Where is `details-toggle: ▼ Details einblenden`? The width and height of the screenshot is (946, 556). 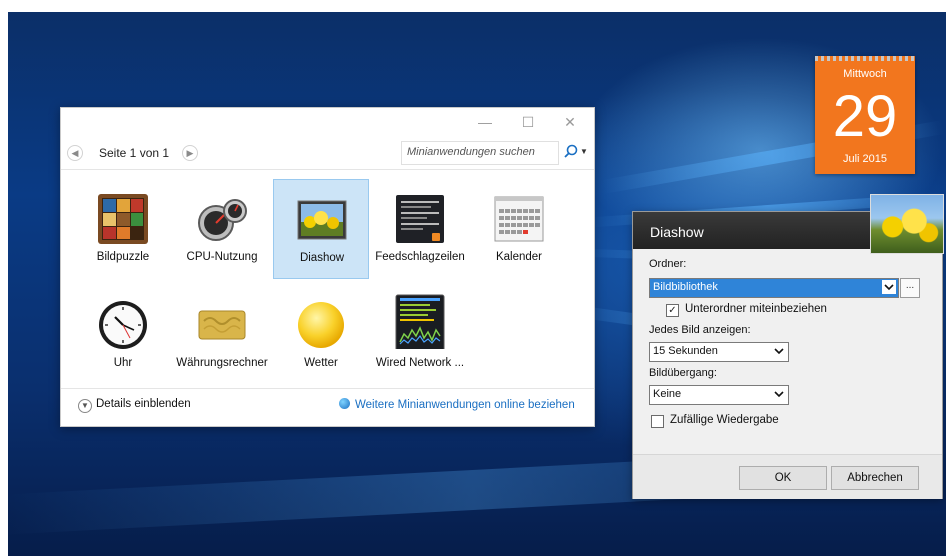 details-toggle: ▼ Details einblenden is located at coordinates (134, 405).